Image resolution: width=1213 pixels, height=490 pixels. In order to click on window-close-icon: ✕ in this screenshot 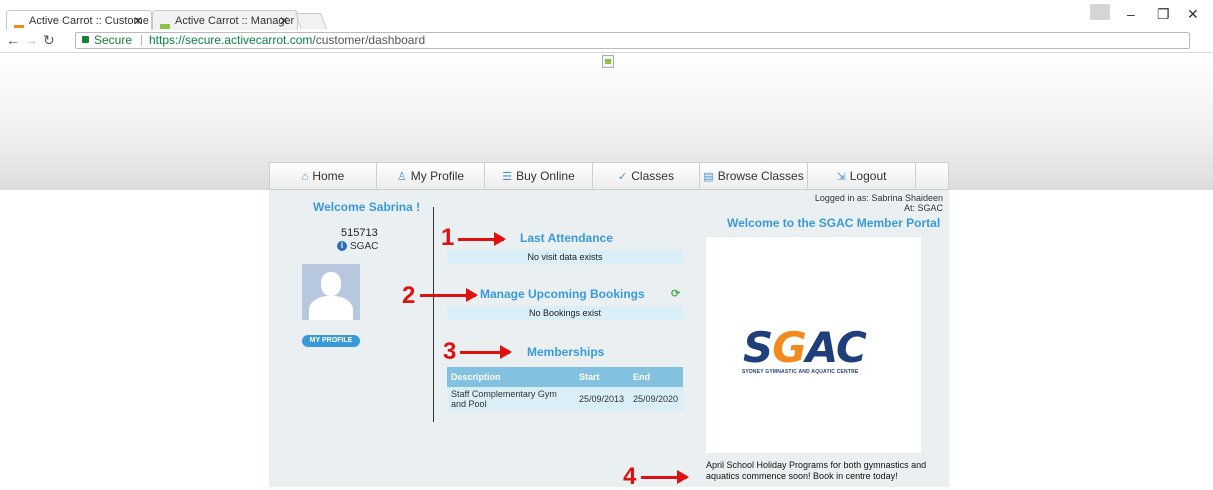, I will do `click(1193, 14)`.